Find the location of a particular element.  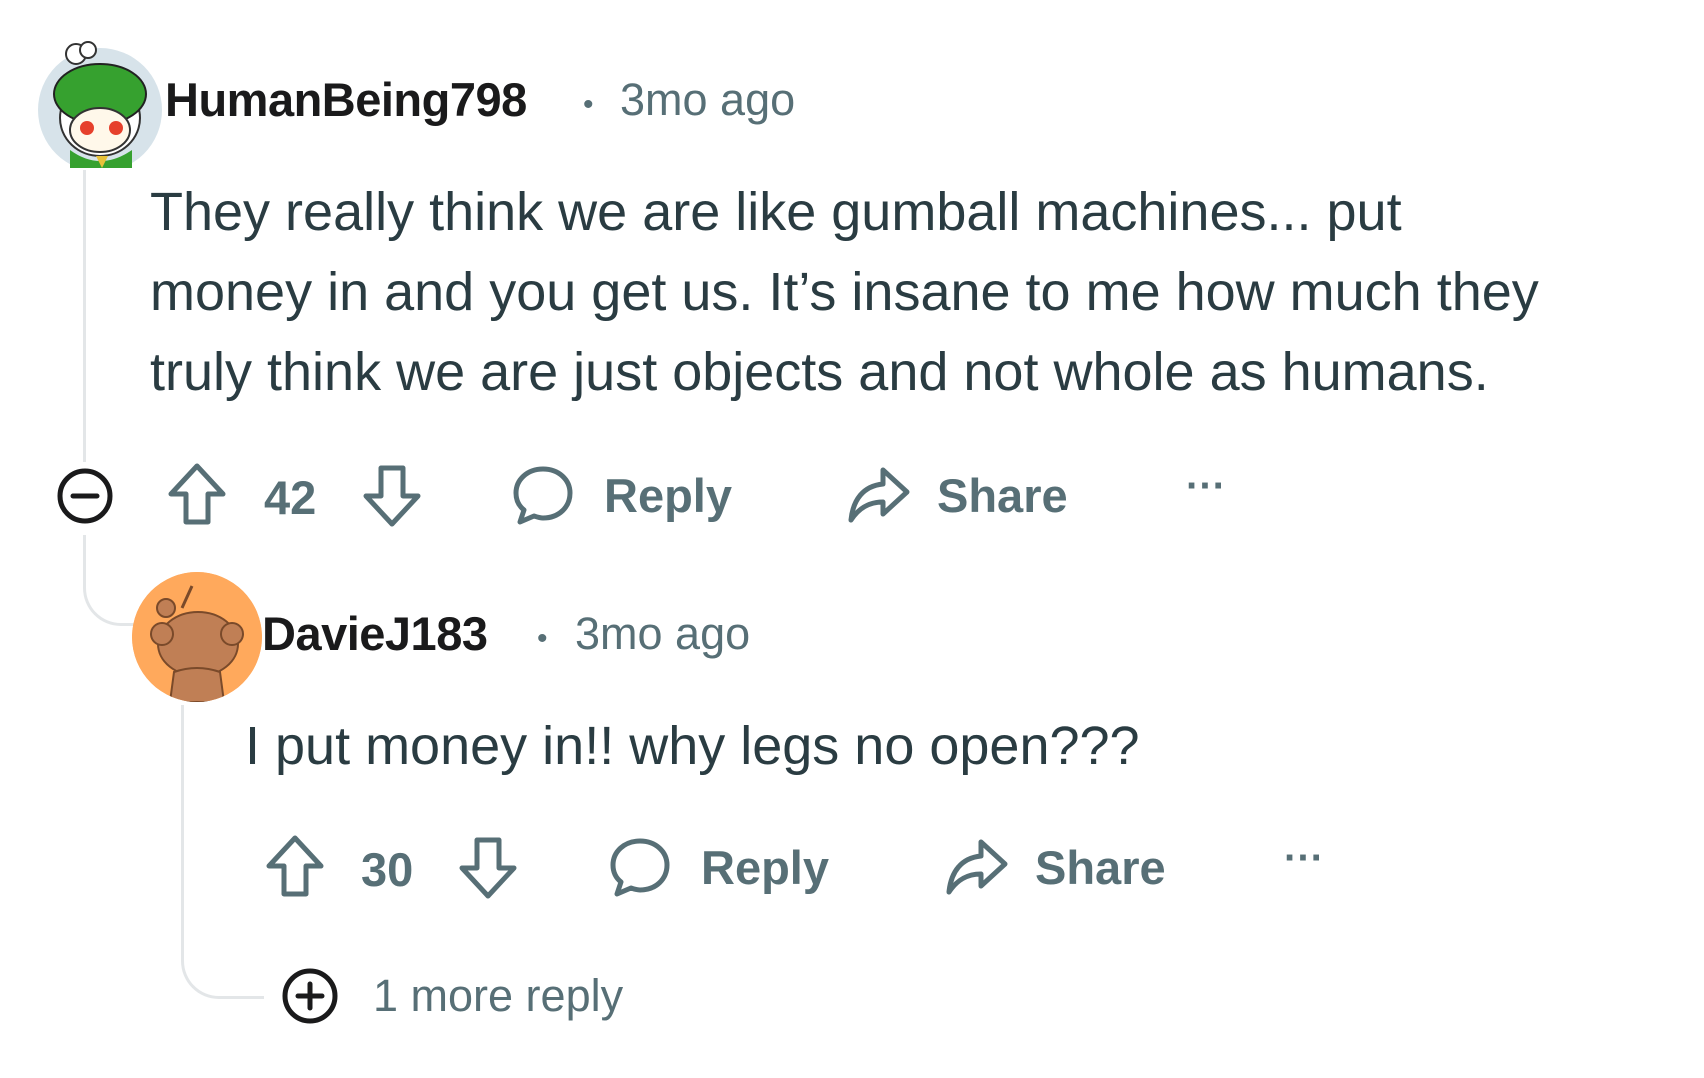

avatar-daviej183 is located at coordinates (197, 637).